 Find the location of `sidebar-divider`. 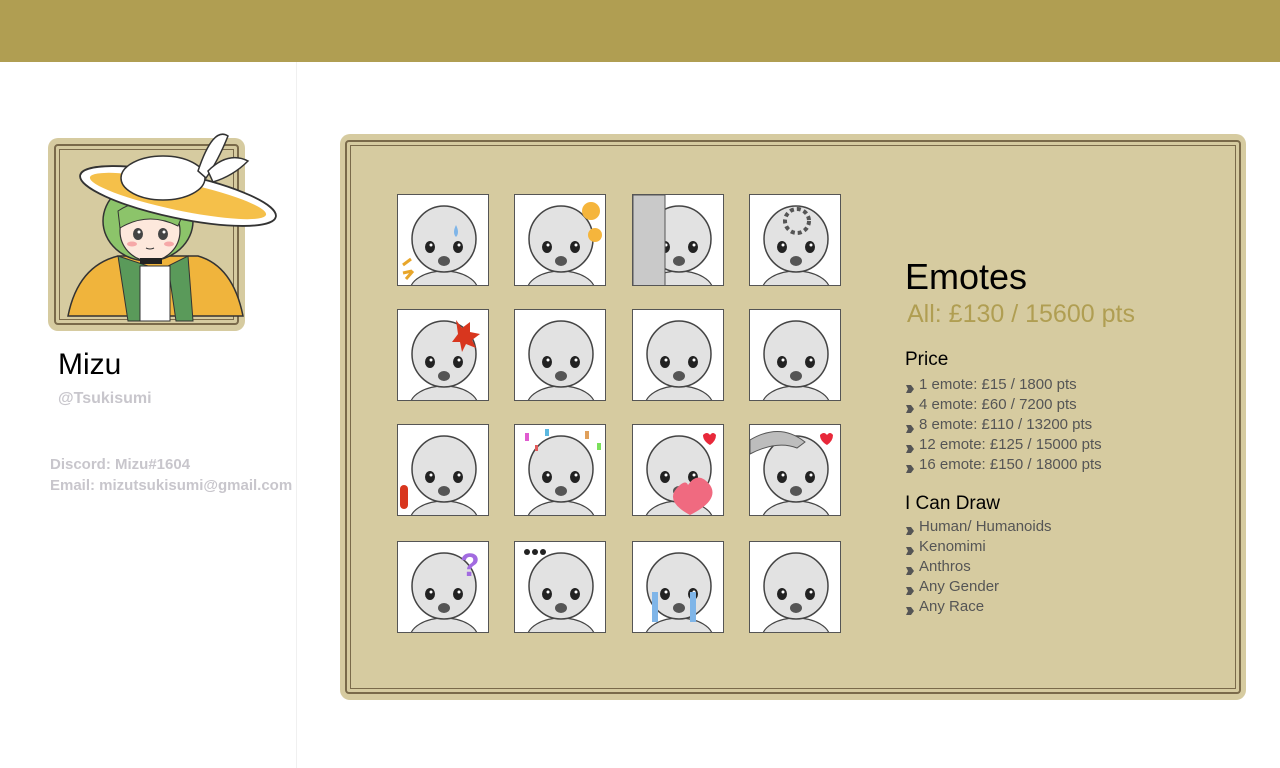

sidebar-divider is located at coordinates (296, 415).